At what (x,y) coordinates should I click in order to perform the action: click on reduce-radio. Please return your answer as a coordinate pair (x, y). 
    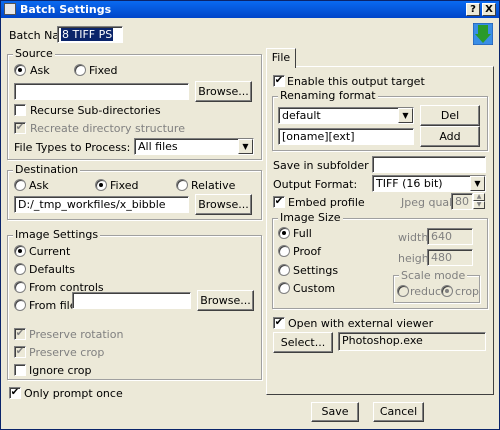
    Looking at the image, I should click on (403, 291).